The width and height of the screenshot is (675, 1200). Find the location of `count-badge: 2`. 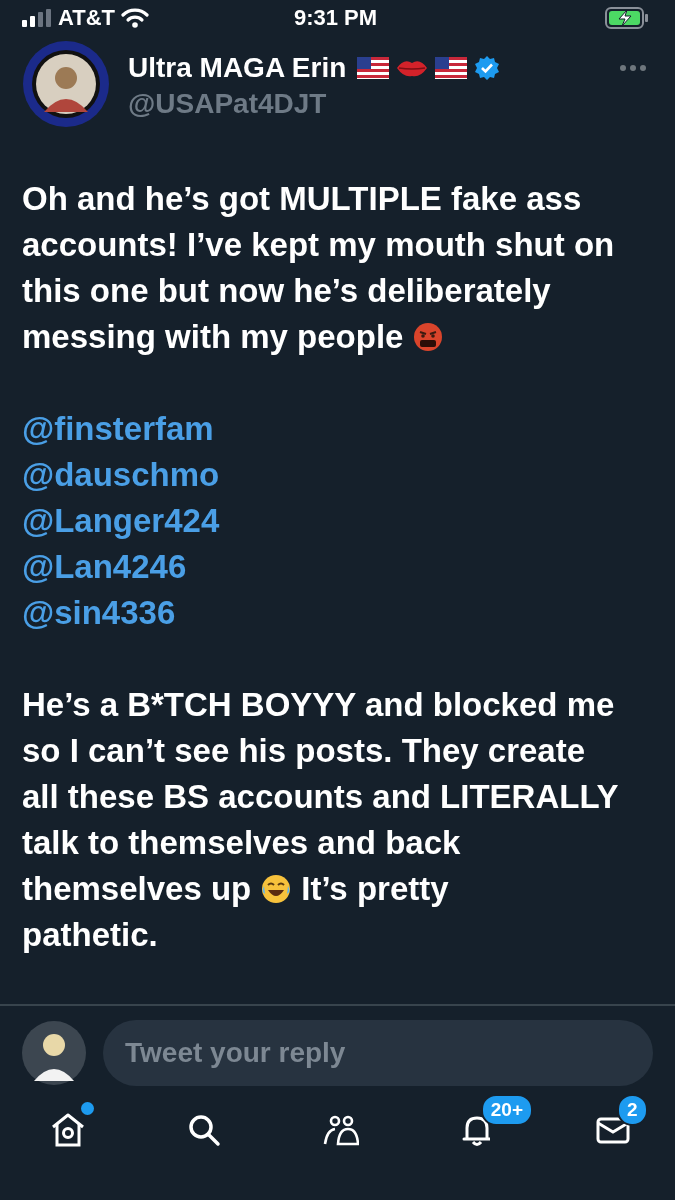

count-badge: 2 is located at coordinates (632, 1110).